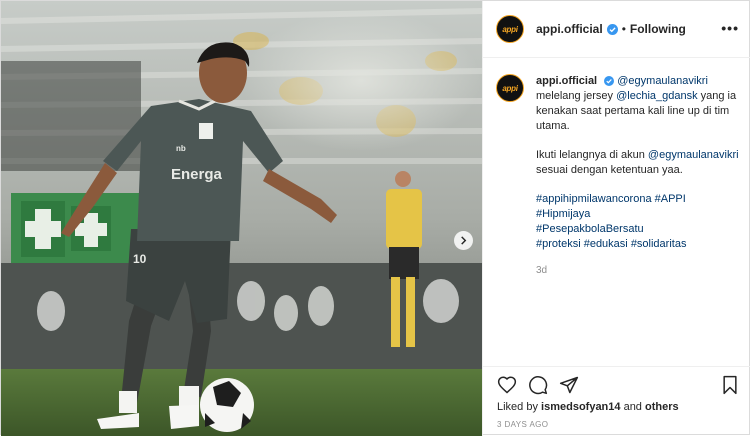  I want to click on hashtag-link: #proteksi, so click(558, 244).